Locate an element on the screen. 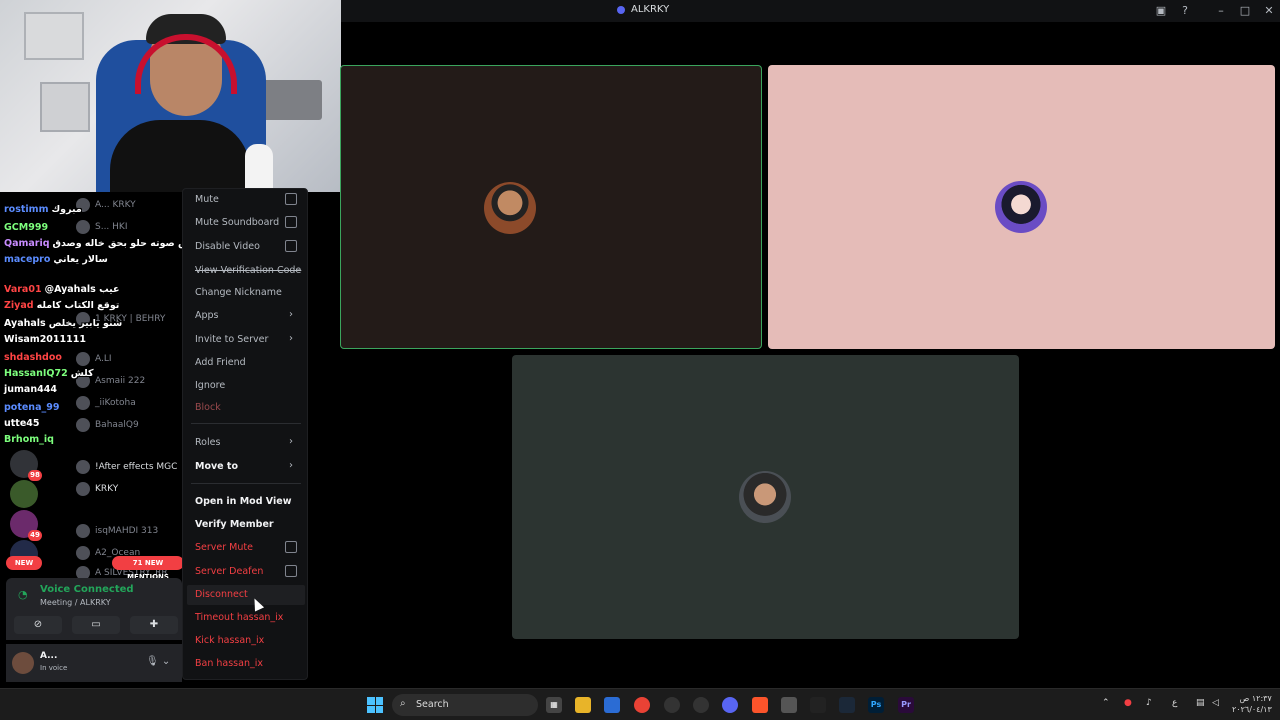 This screenshot has height=720, width=1280. menu-item-invite: Invite to Server is located at coordinates (231, 339).